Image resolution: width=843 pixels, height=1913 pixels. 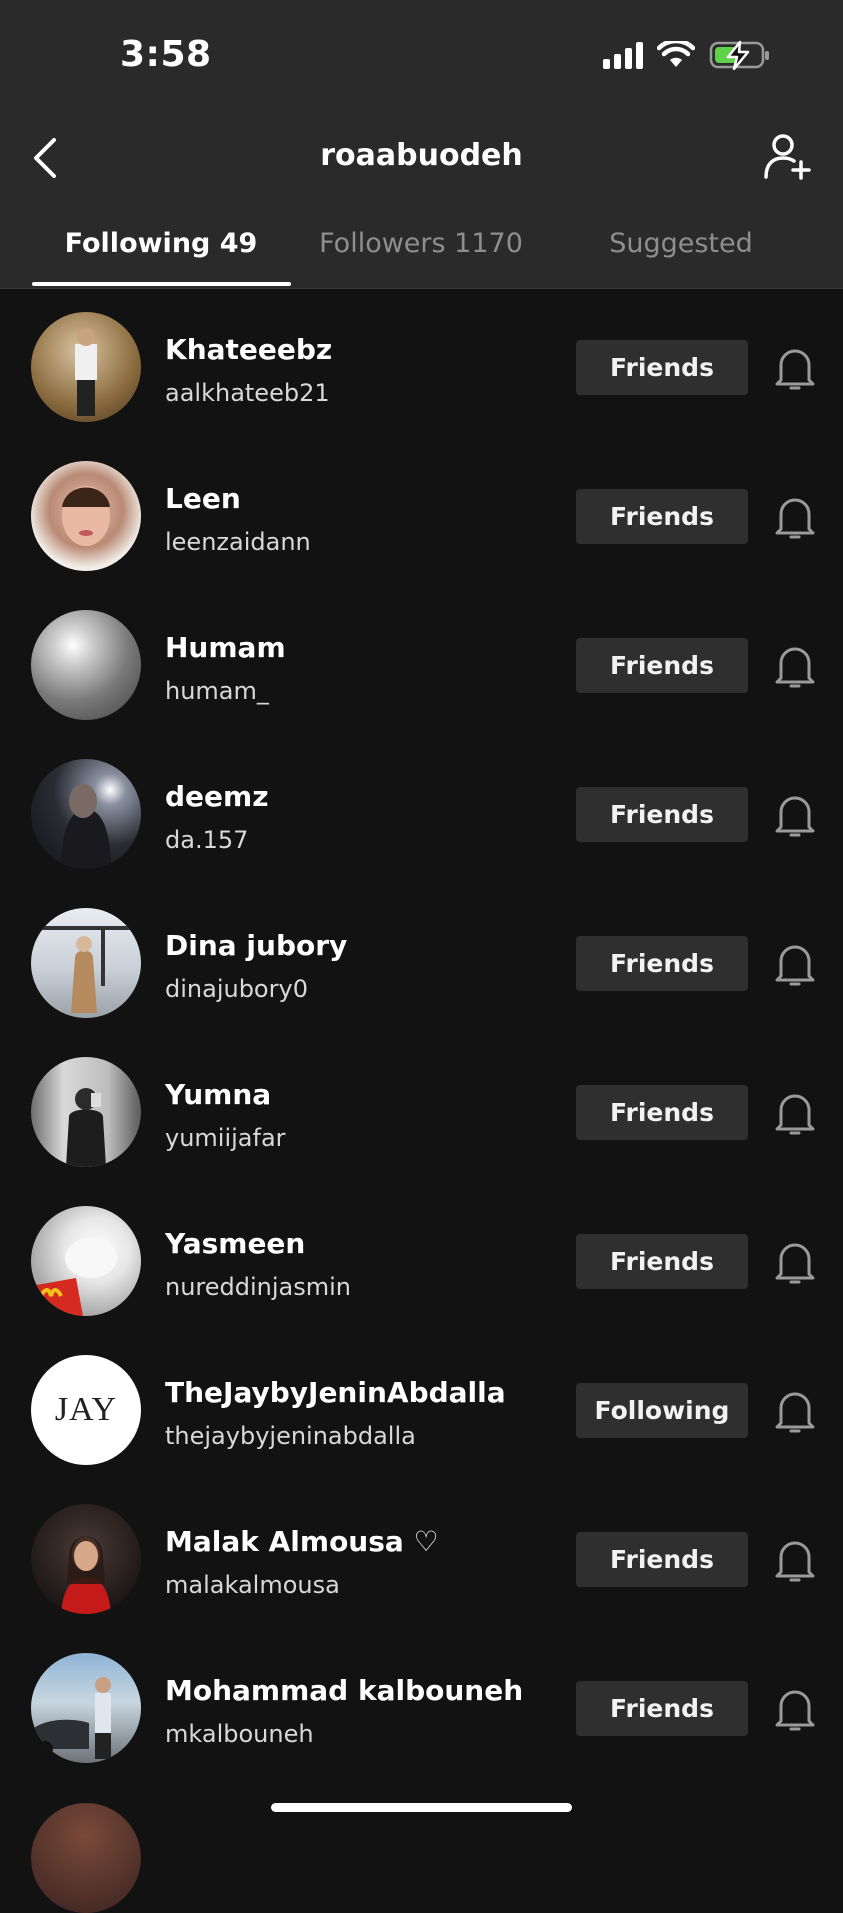 I want to click on battery-charging-icon, so click(x=739, y=55).